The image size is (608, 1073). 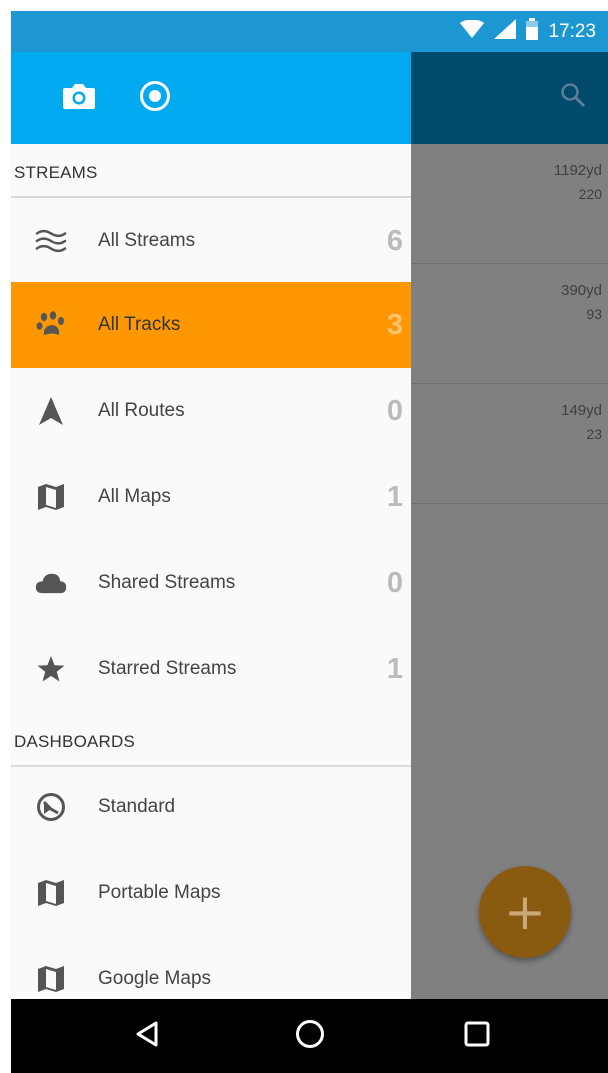 I want to click on star-icon, so click(x=51, y=669).